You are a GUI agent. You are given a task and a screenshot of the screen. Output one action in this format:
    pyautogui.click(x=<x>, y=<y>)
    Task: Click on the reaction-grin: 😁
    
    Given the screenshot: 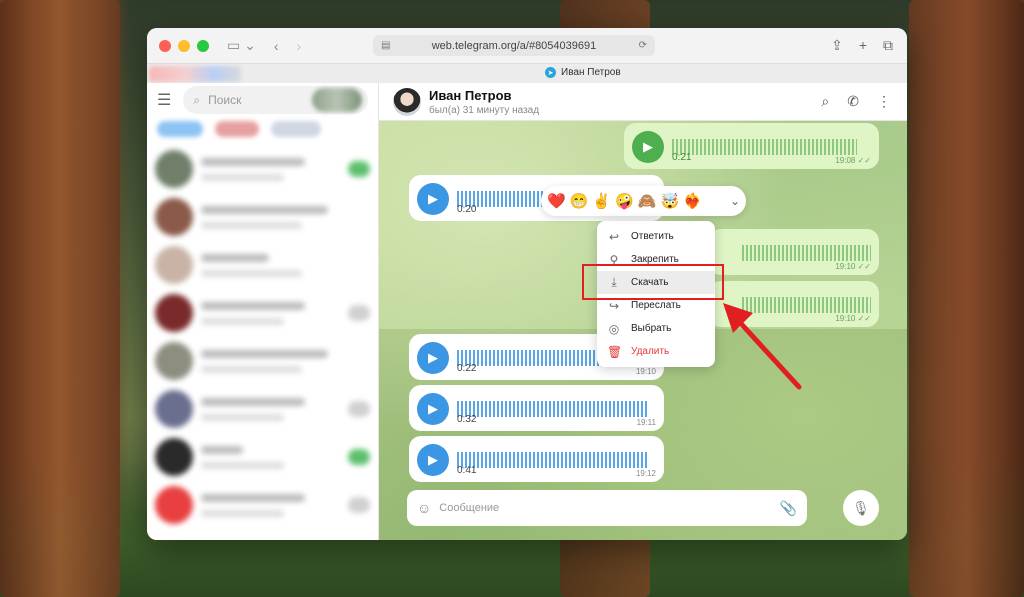 What is the action you would take?
    pyautogui.click(x=579, y=201)
    